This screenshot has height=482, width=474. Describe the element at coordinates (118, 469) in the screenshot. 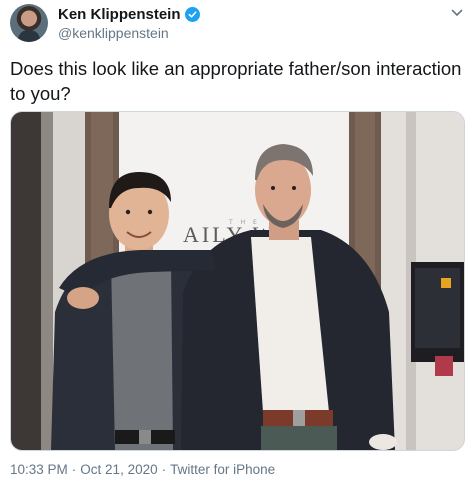

I see `tweet-date: Oct 21, 2020` at that location.